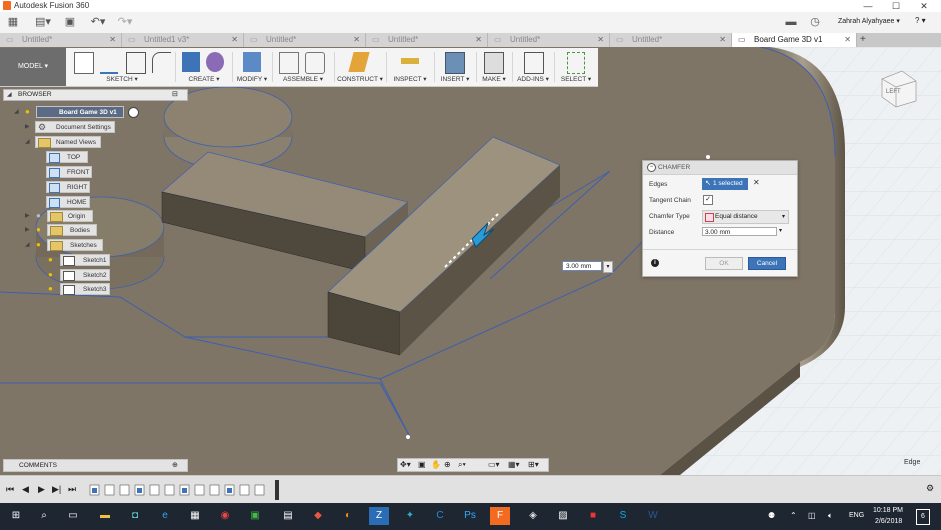  What do you see at coordinates (534, 63) in the screenshot?
I see `scripts-addins-icon` at bounding box center [534, 63].